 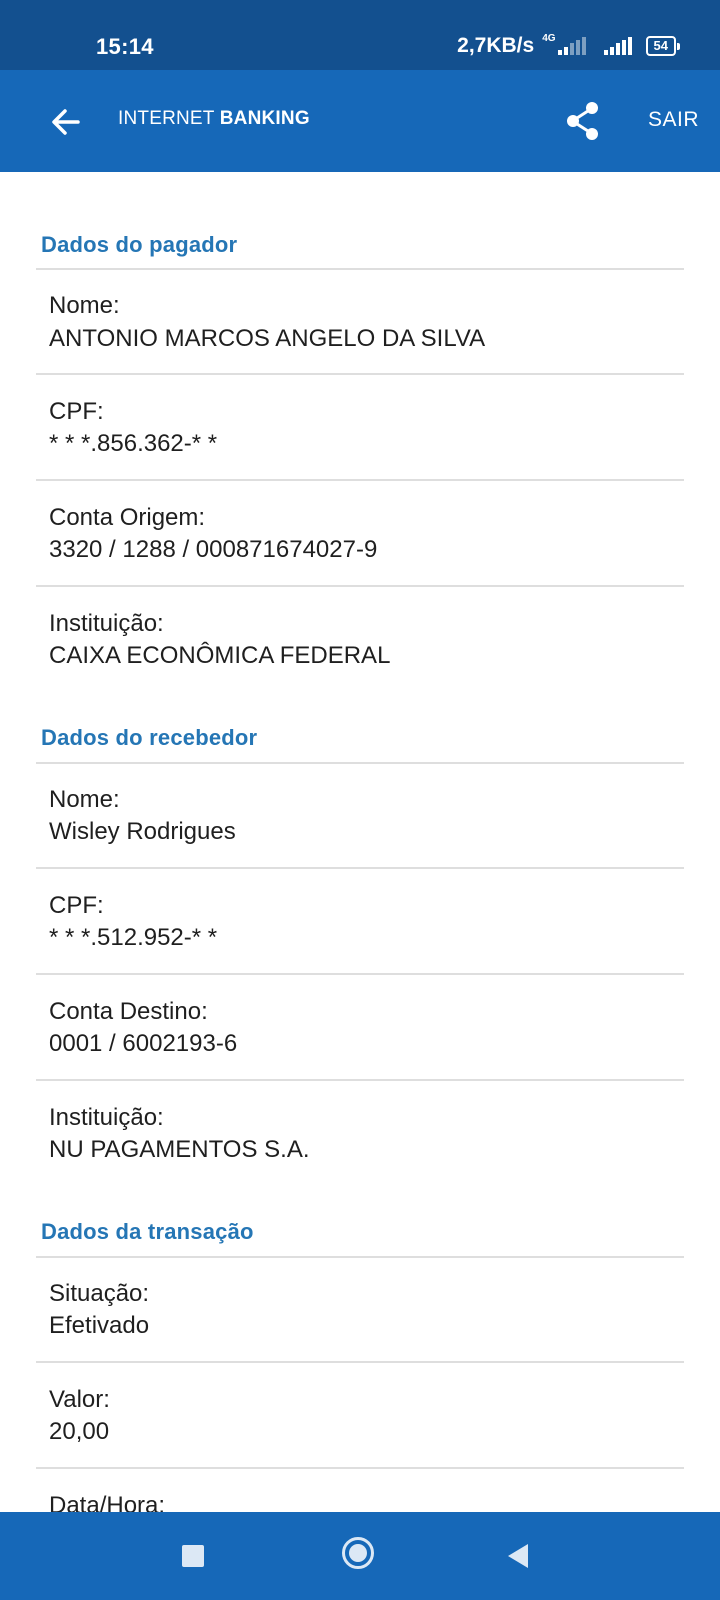 I want to click on status-time: 15:14, so click(x=125, y=46).